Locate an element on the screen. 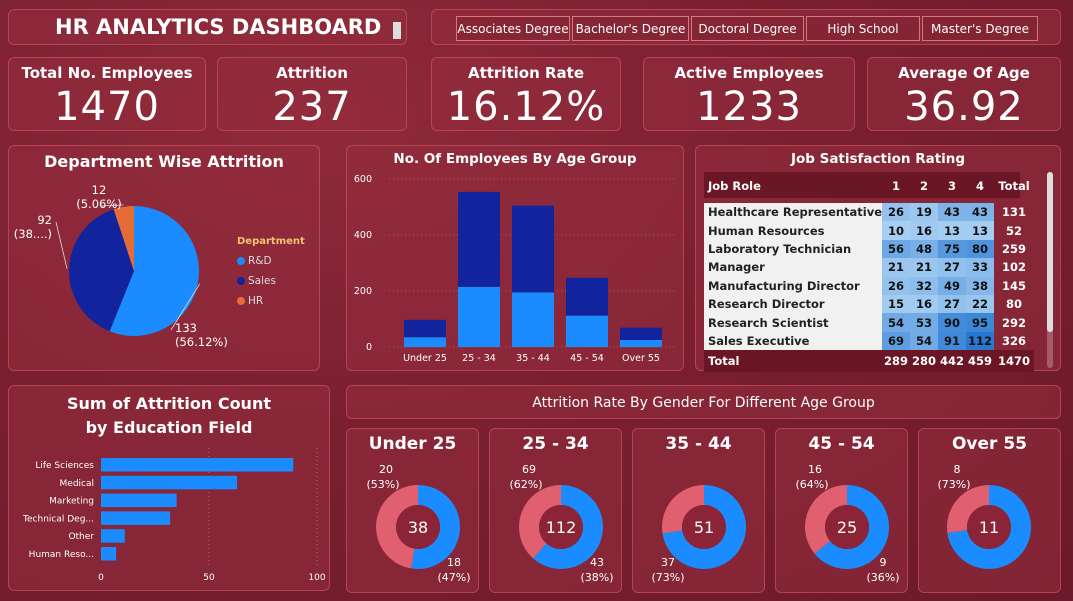 The height and width of the screenshot is (601, 1073). y-tick-label: Medical is located at coordinates (77, 484).